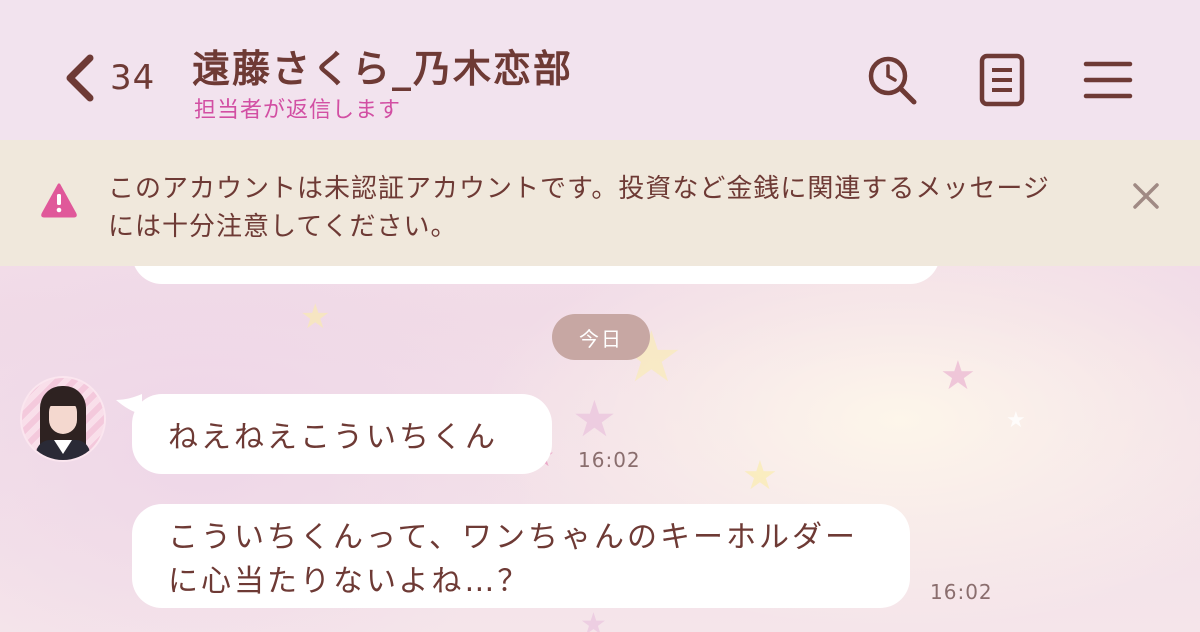  I want to click on warning-icon, so click(59, 200).